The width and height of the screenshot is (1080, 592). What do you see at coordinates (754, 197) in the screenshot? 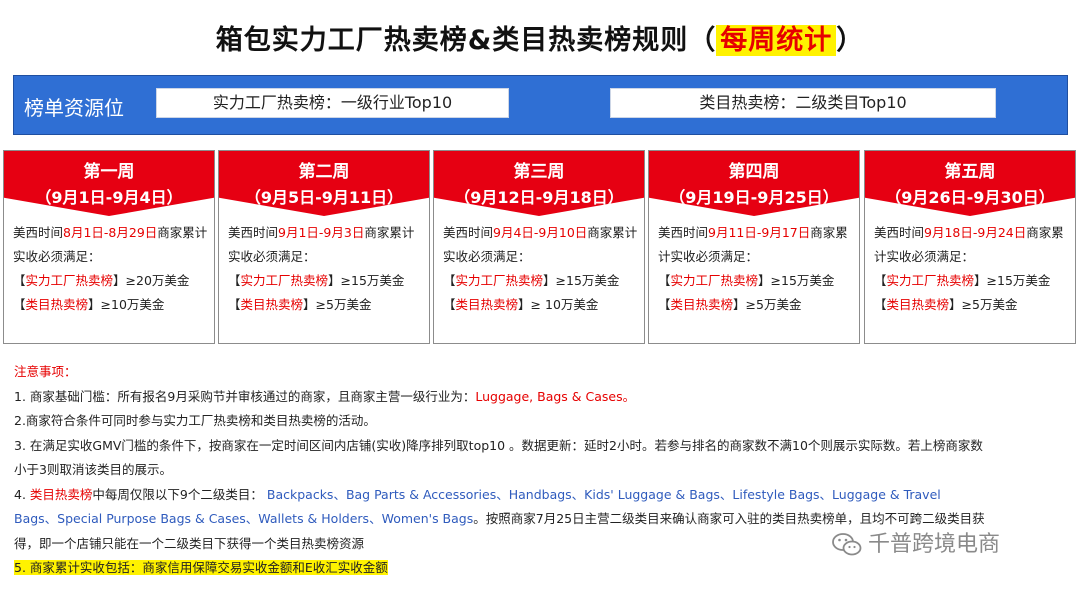
I see `week-dates: （9月19日-9月25日）` at bounding box center [754, 197].